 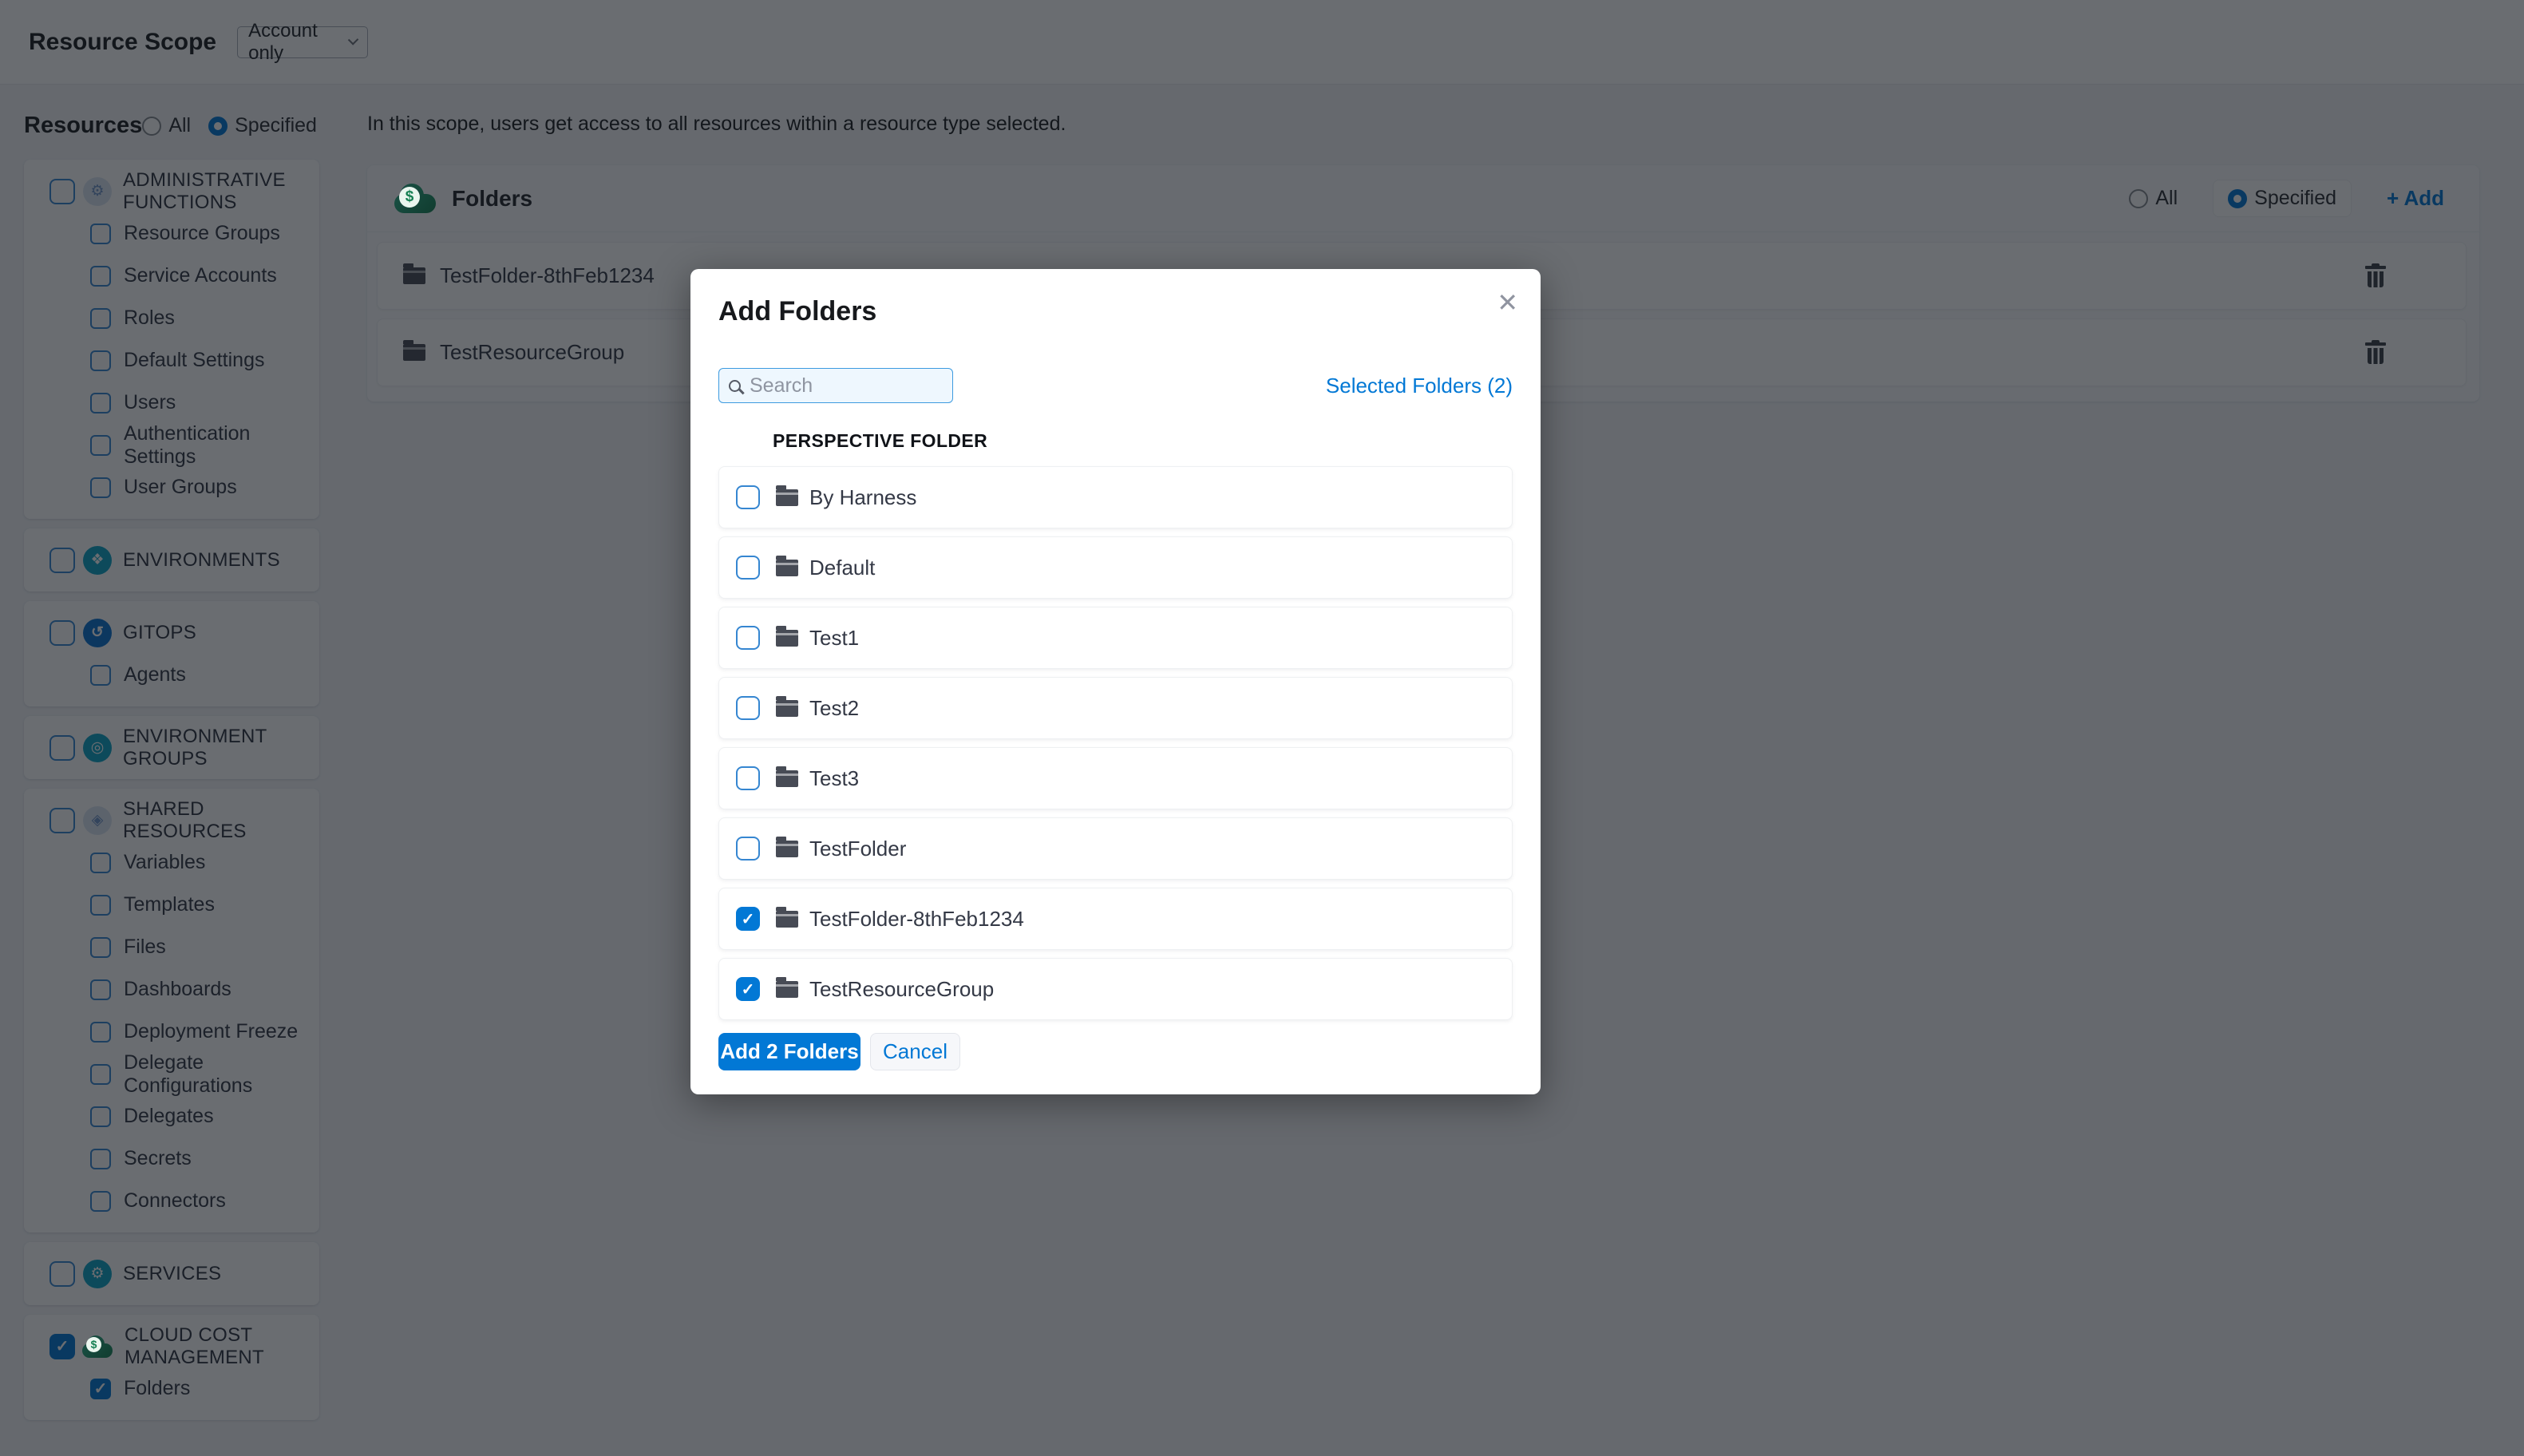 I want to click on folder-name: Default, so click(x=842, y=568).